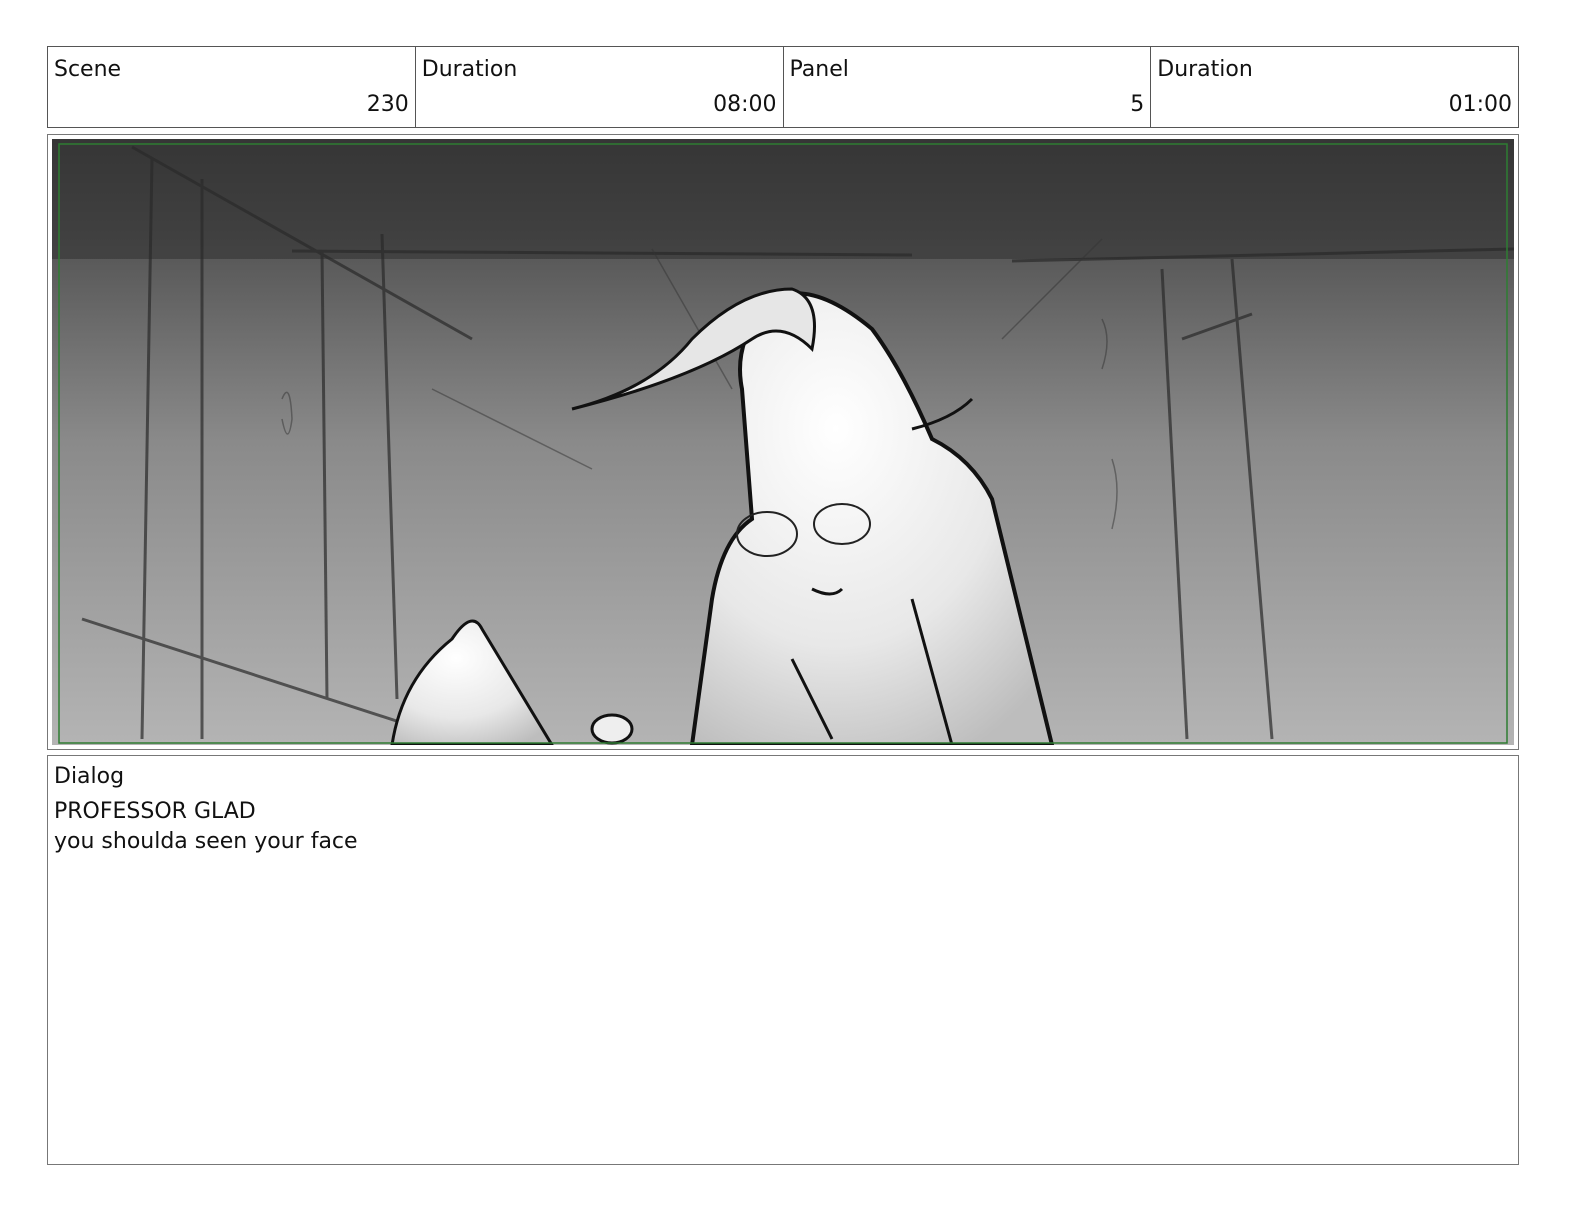  What do you see at coordinates (745, 104) in the screenshot?
I see `scene-duration-value: 08:00` at bounding box center [745, 104].